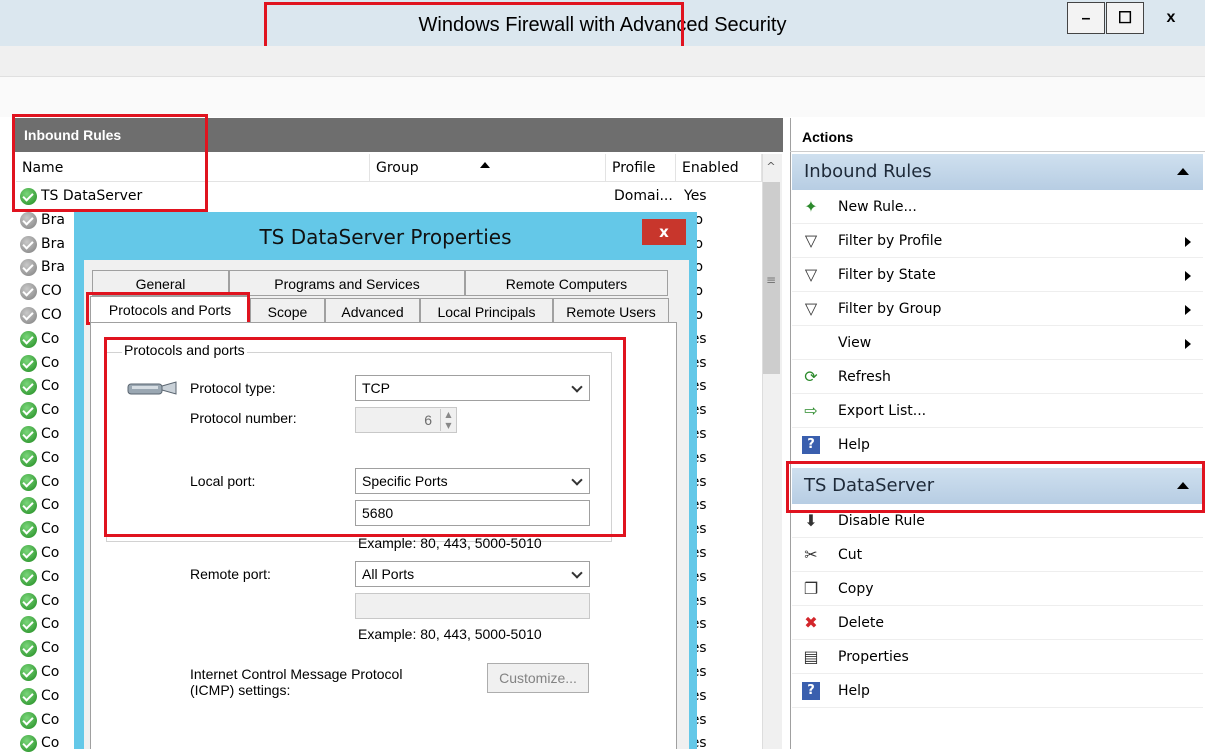 Image resolution: width=1205 pixels, height=755 pixels. What do you see at coordinates (472, 513) in the screenshot?
I see `local-port-input: 5680` at bounding box center [472, 513].